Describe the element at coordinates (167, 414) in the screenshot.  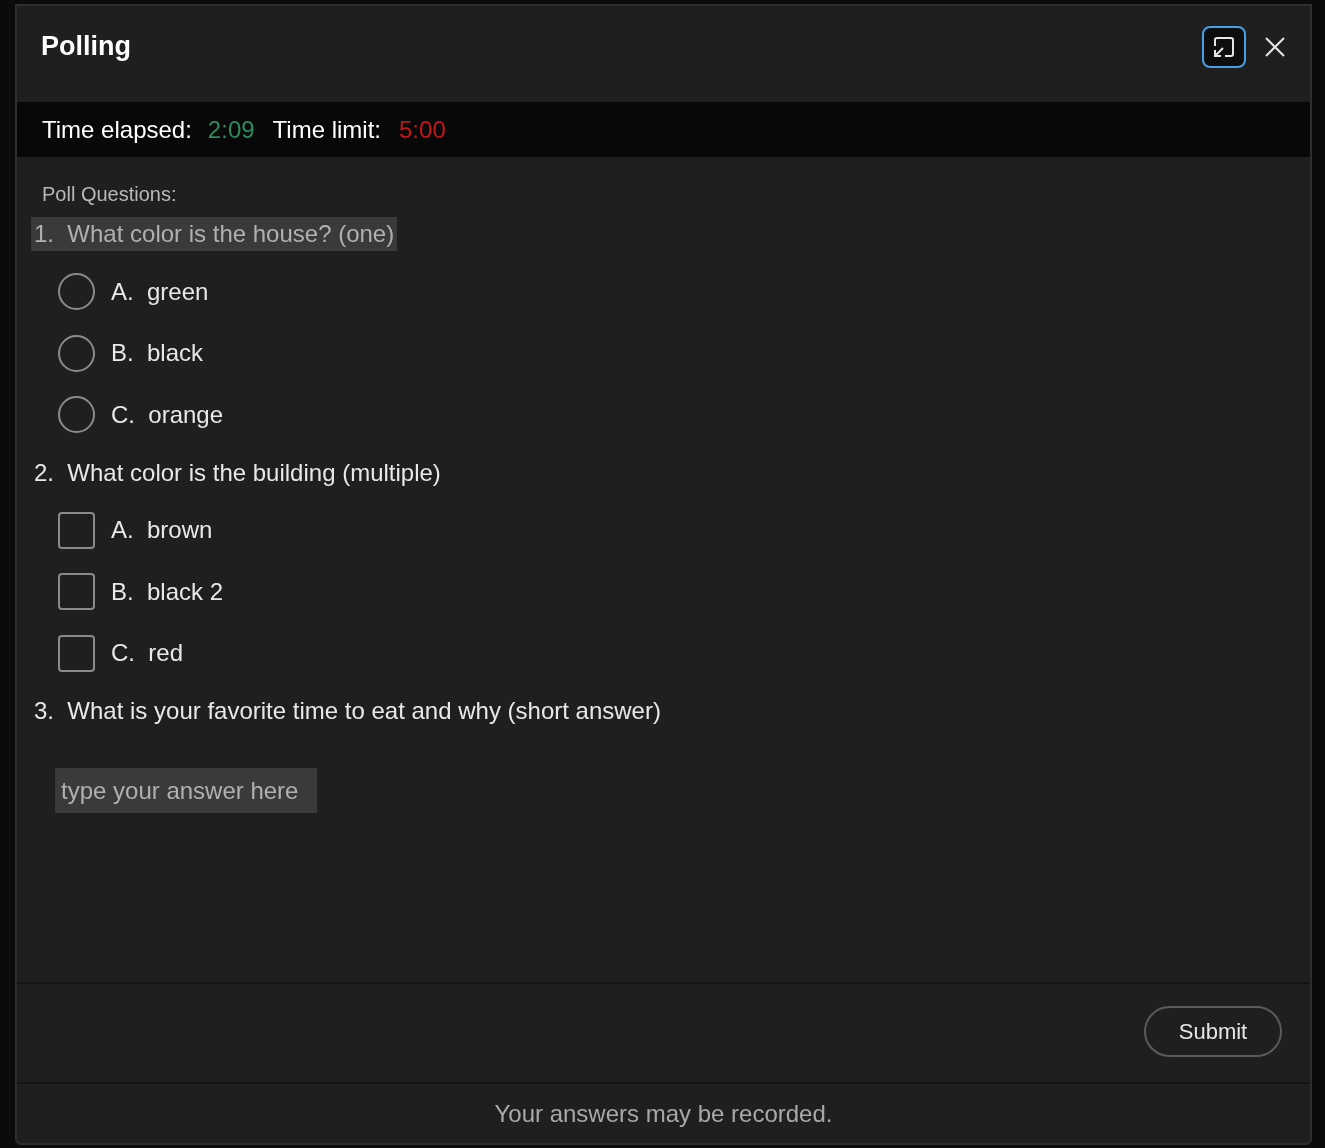
I see `option-label: C. orange` at that location.